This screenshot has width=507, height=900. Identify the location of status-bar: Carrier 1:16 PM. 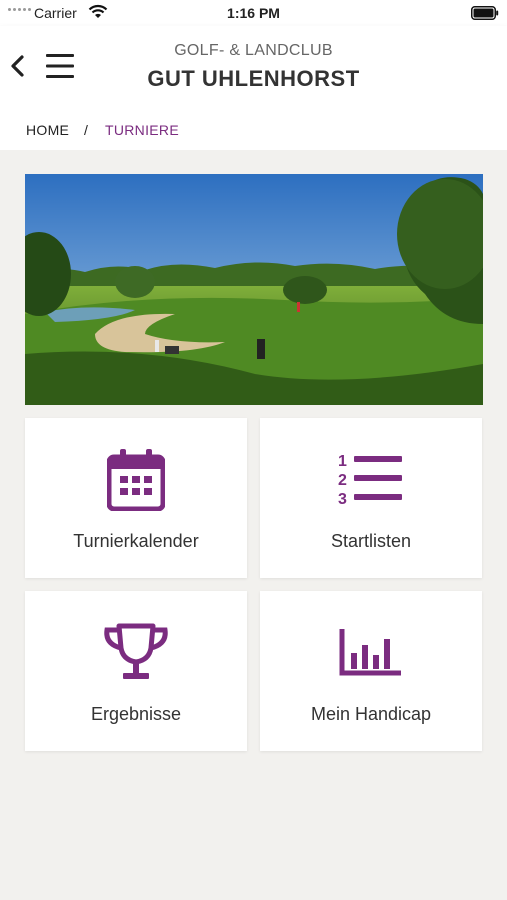
(253, 13).